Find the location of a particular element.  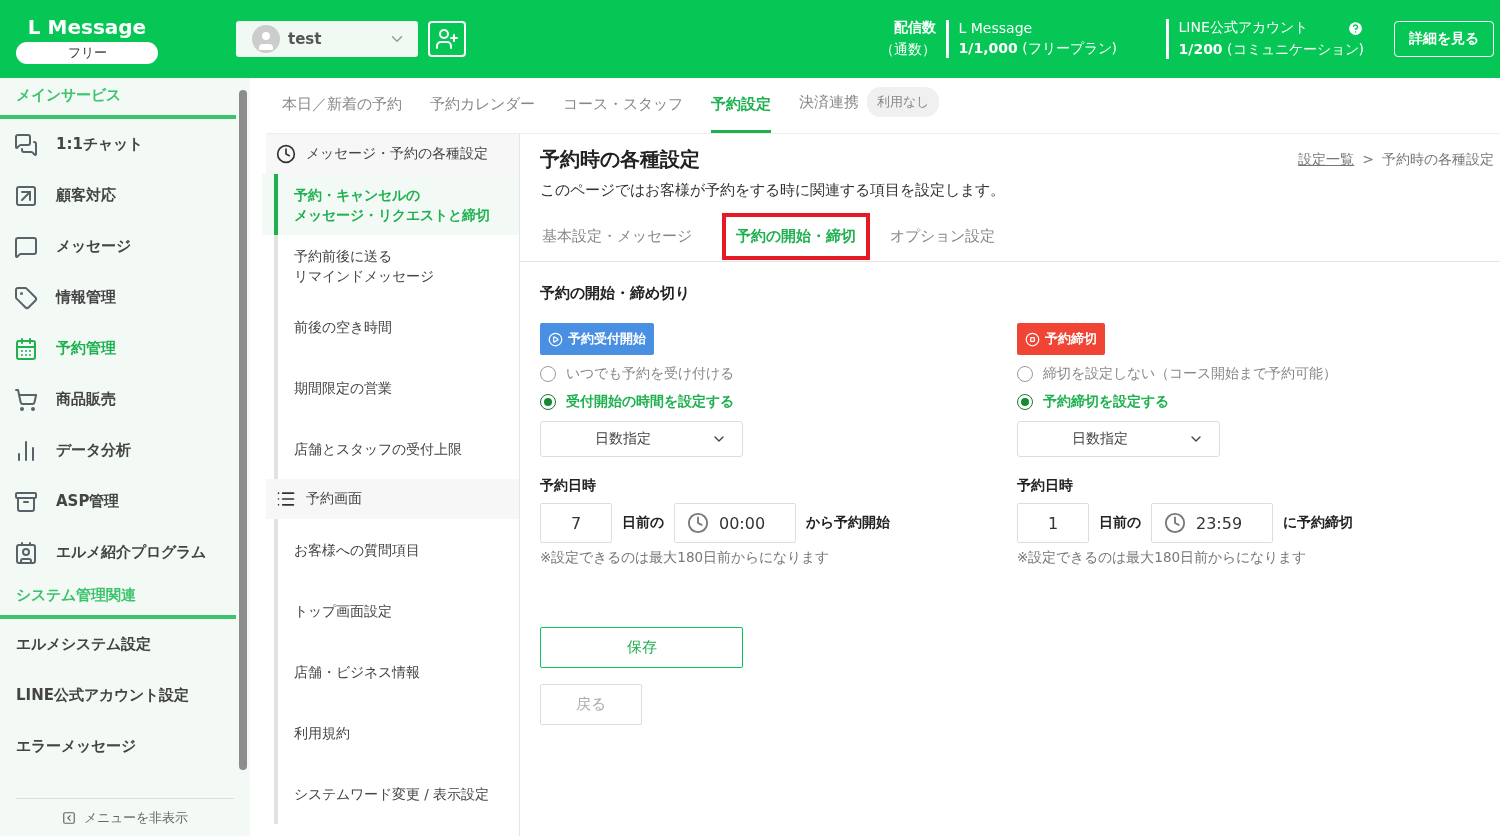

help-icon is located at coordinates (1355, 28).